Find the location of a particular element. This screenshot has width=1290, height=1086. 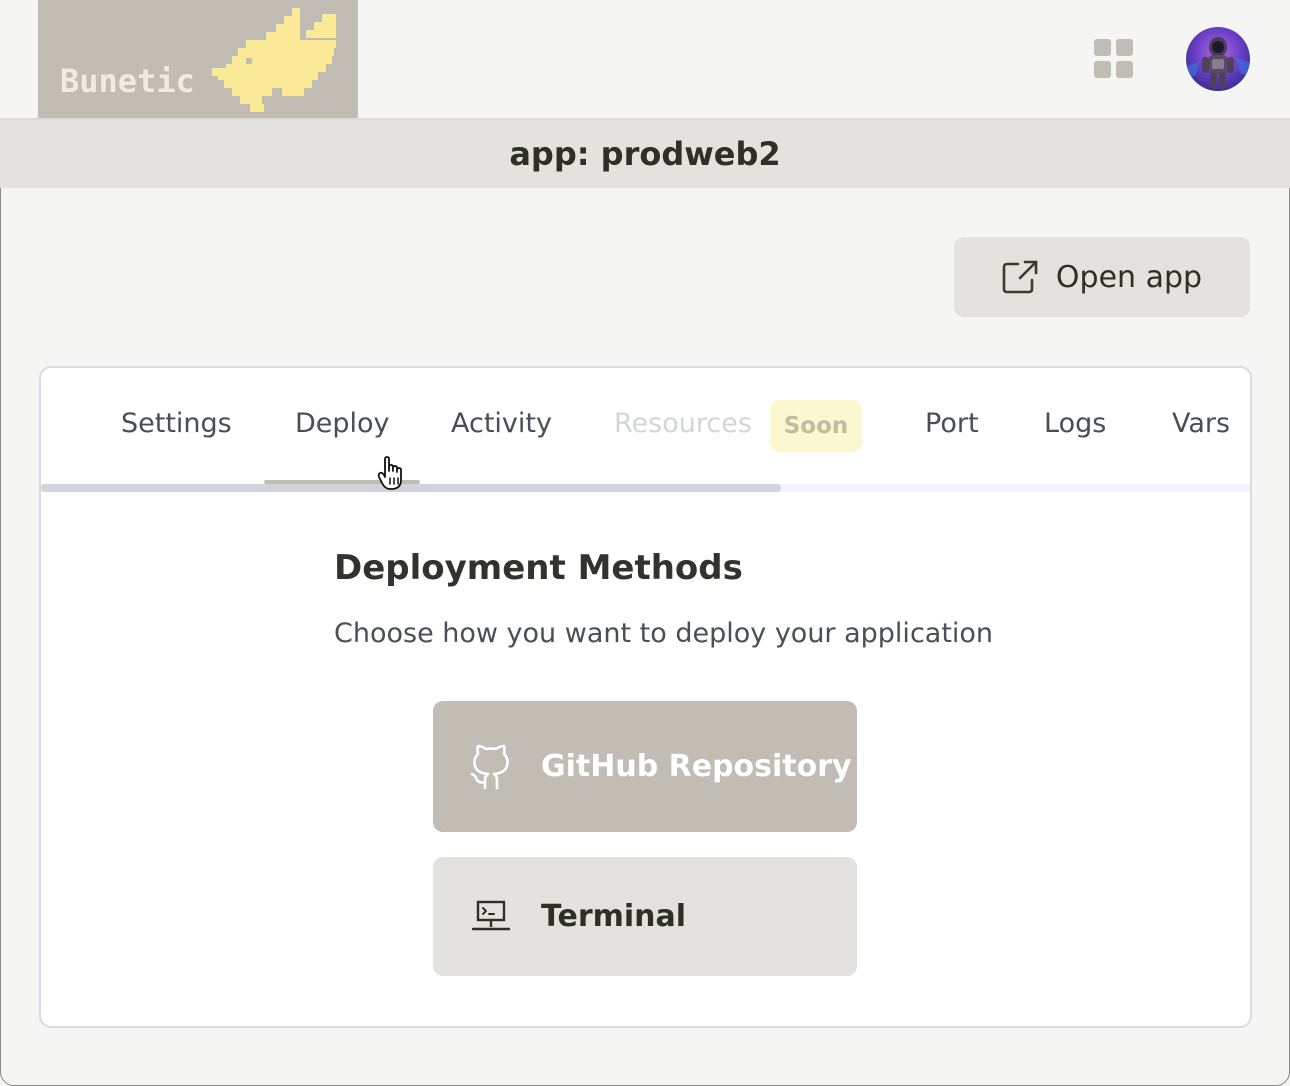

github-repository-button: GitHub Repository is located at coordinates (645, 766).